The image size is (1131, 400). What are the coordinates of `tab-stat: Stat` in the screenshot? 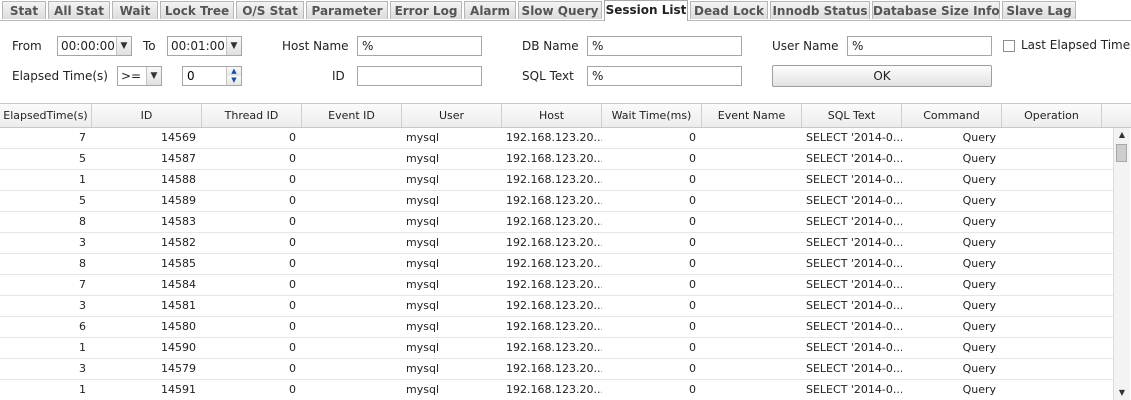 It's located at (24, 10).